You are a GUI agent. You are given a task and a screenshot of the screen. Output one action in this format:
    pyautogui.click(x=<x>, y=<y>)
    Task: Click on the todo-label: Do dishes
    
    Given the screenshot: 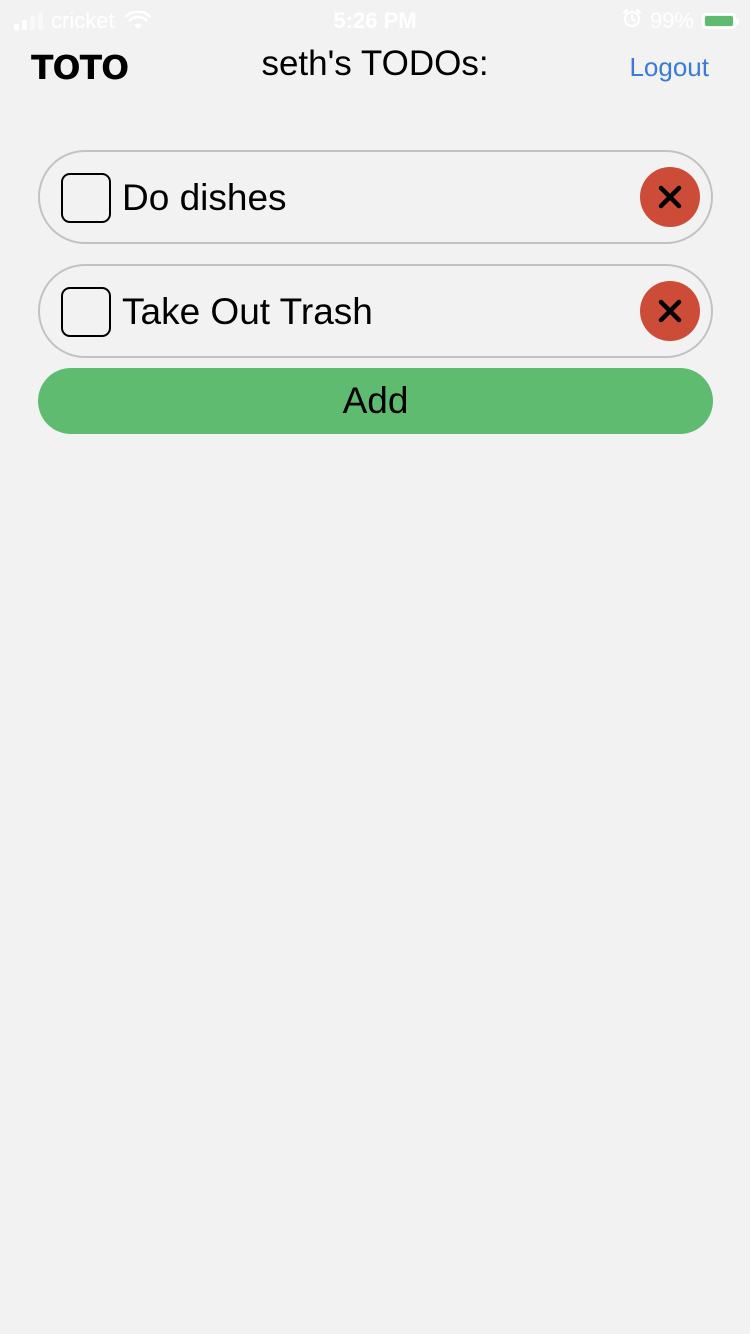 What is the action you would take?
    pyautogui.click(x=204, y=197)
    